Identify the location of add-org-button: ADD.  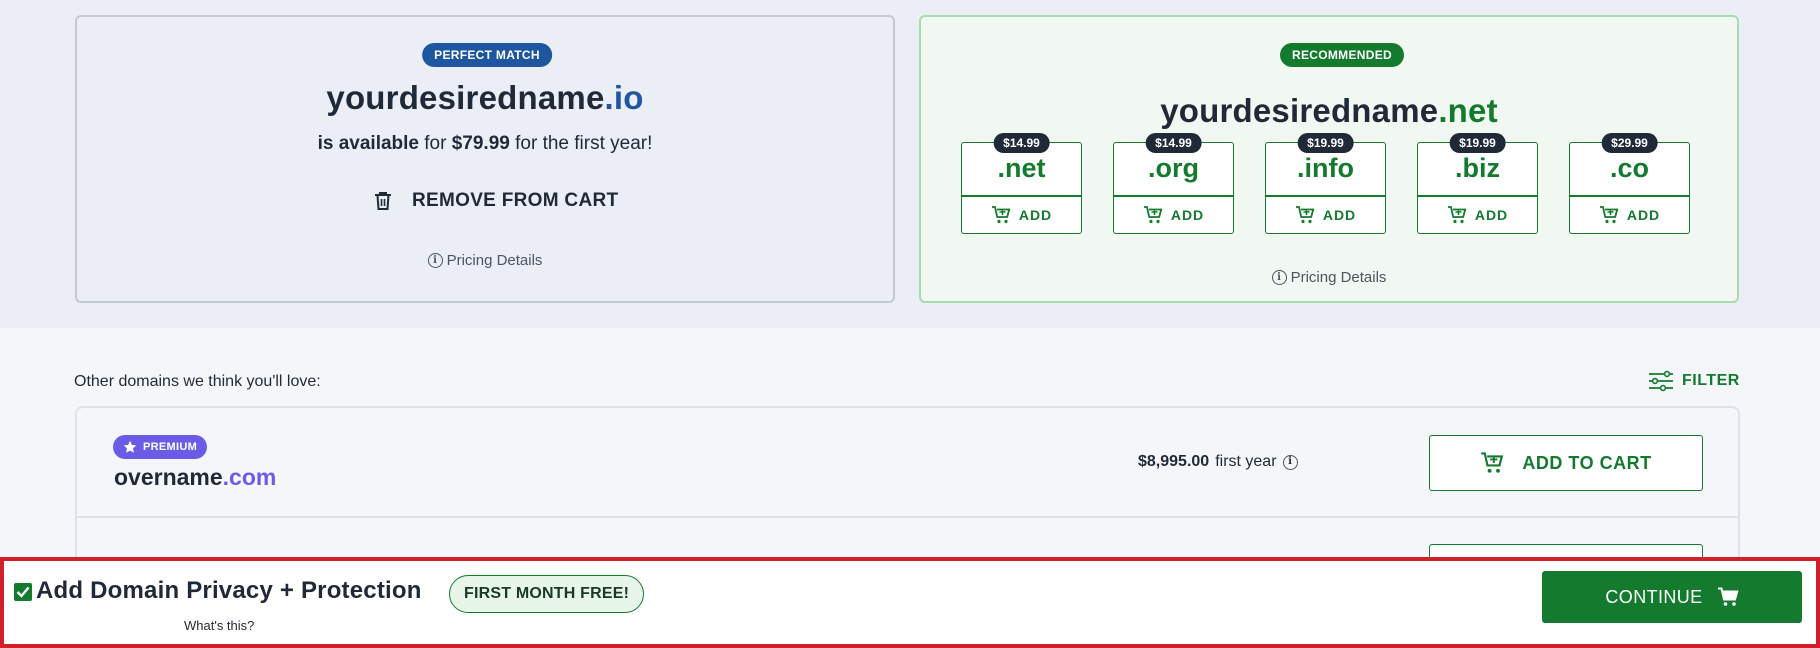
(1173, 215).